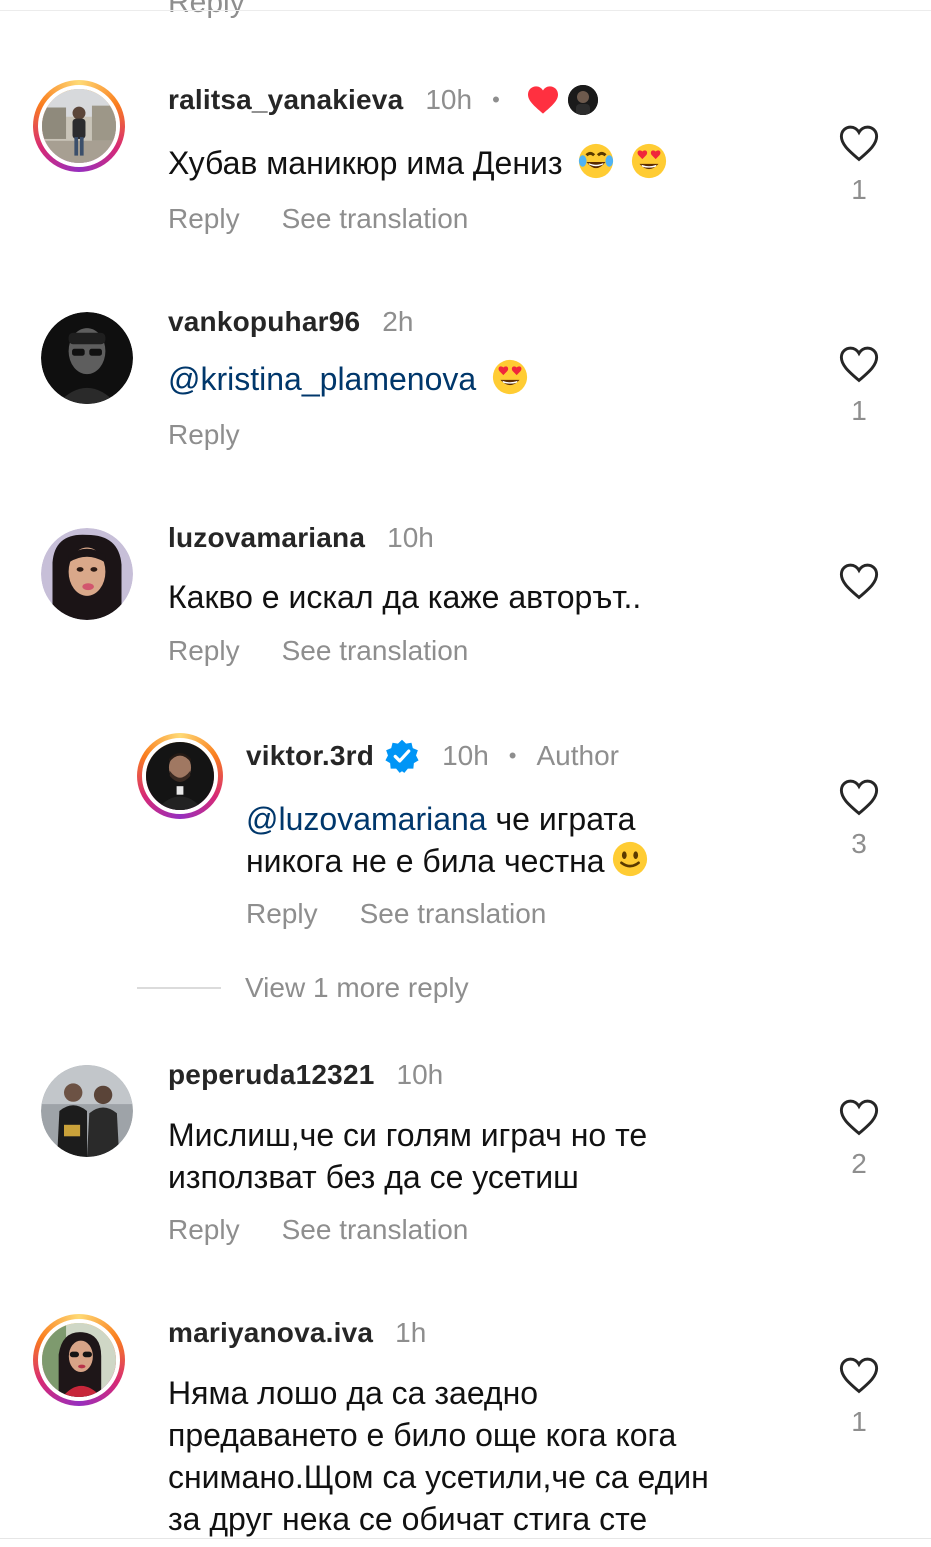 This screenshot has width=931, height=1547. What do you see at coordinates (264, 322) in the screenshot?
I see `username: vankopuhar96` at bounding box center [264, 322].